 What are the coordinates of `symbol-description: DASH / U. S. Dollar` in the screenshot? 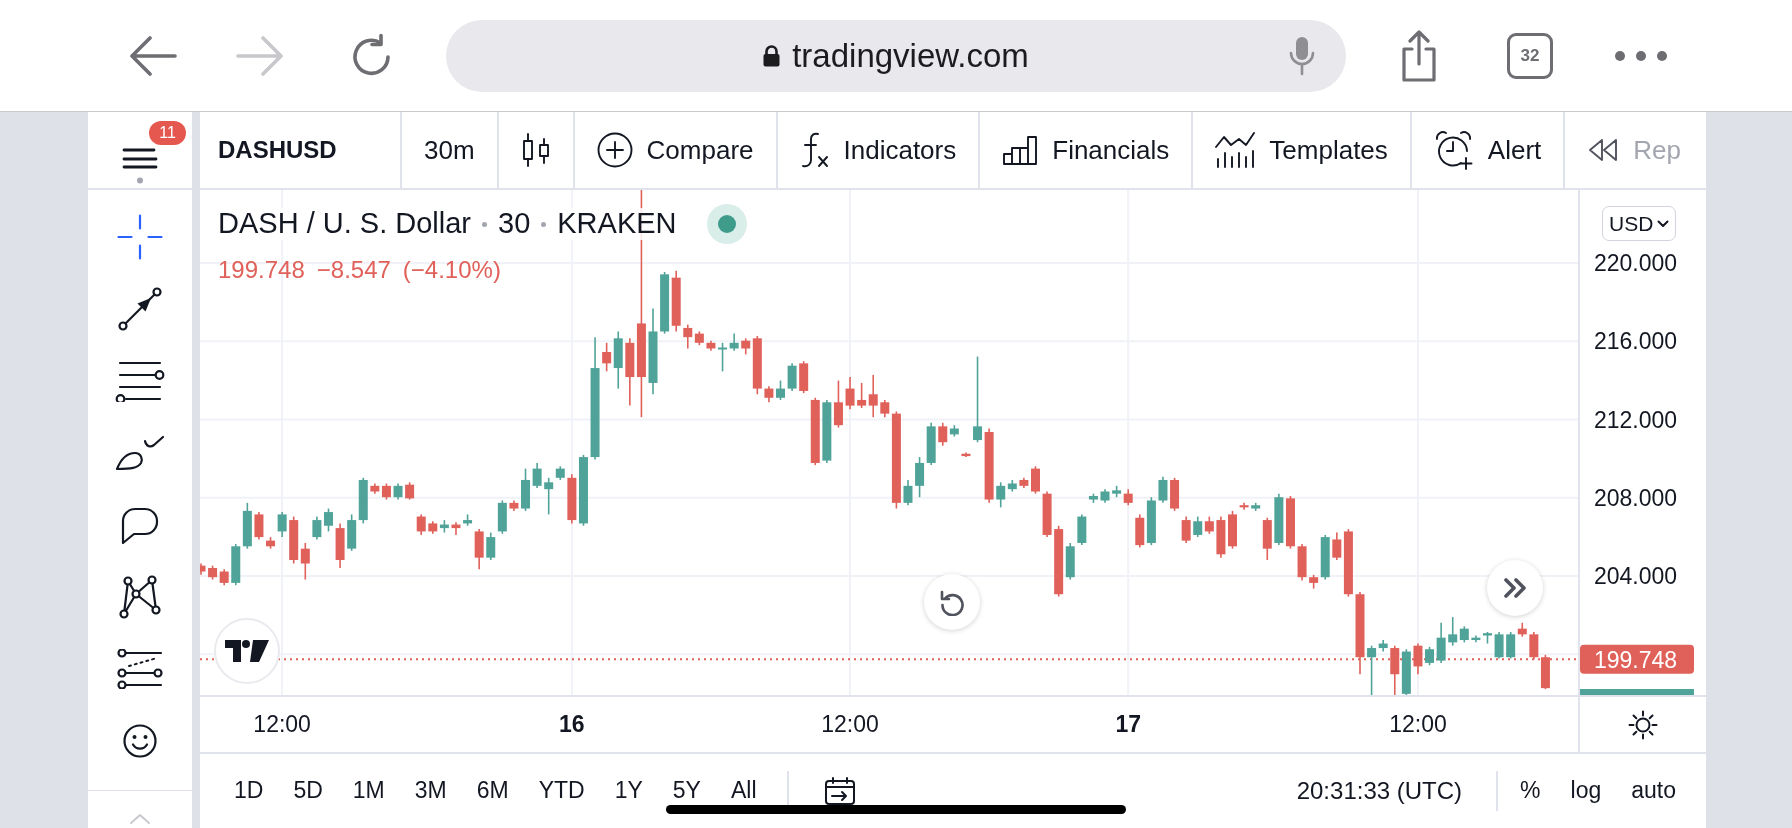 It's located at (344, 224).